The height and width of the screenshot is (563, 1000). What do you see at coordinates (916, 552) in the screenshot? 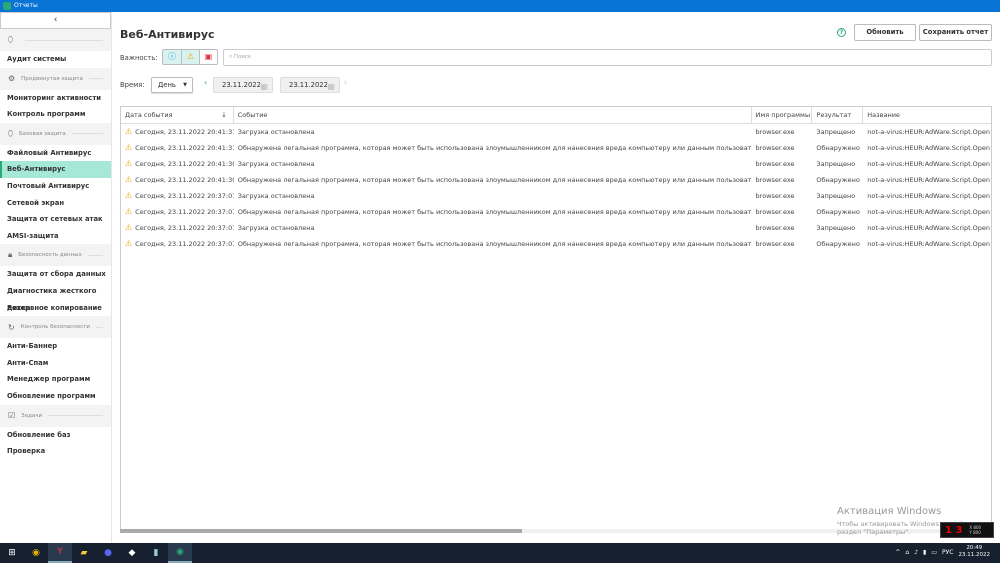
I see `volume-icon: ♪` at bounding box center [916, 552].